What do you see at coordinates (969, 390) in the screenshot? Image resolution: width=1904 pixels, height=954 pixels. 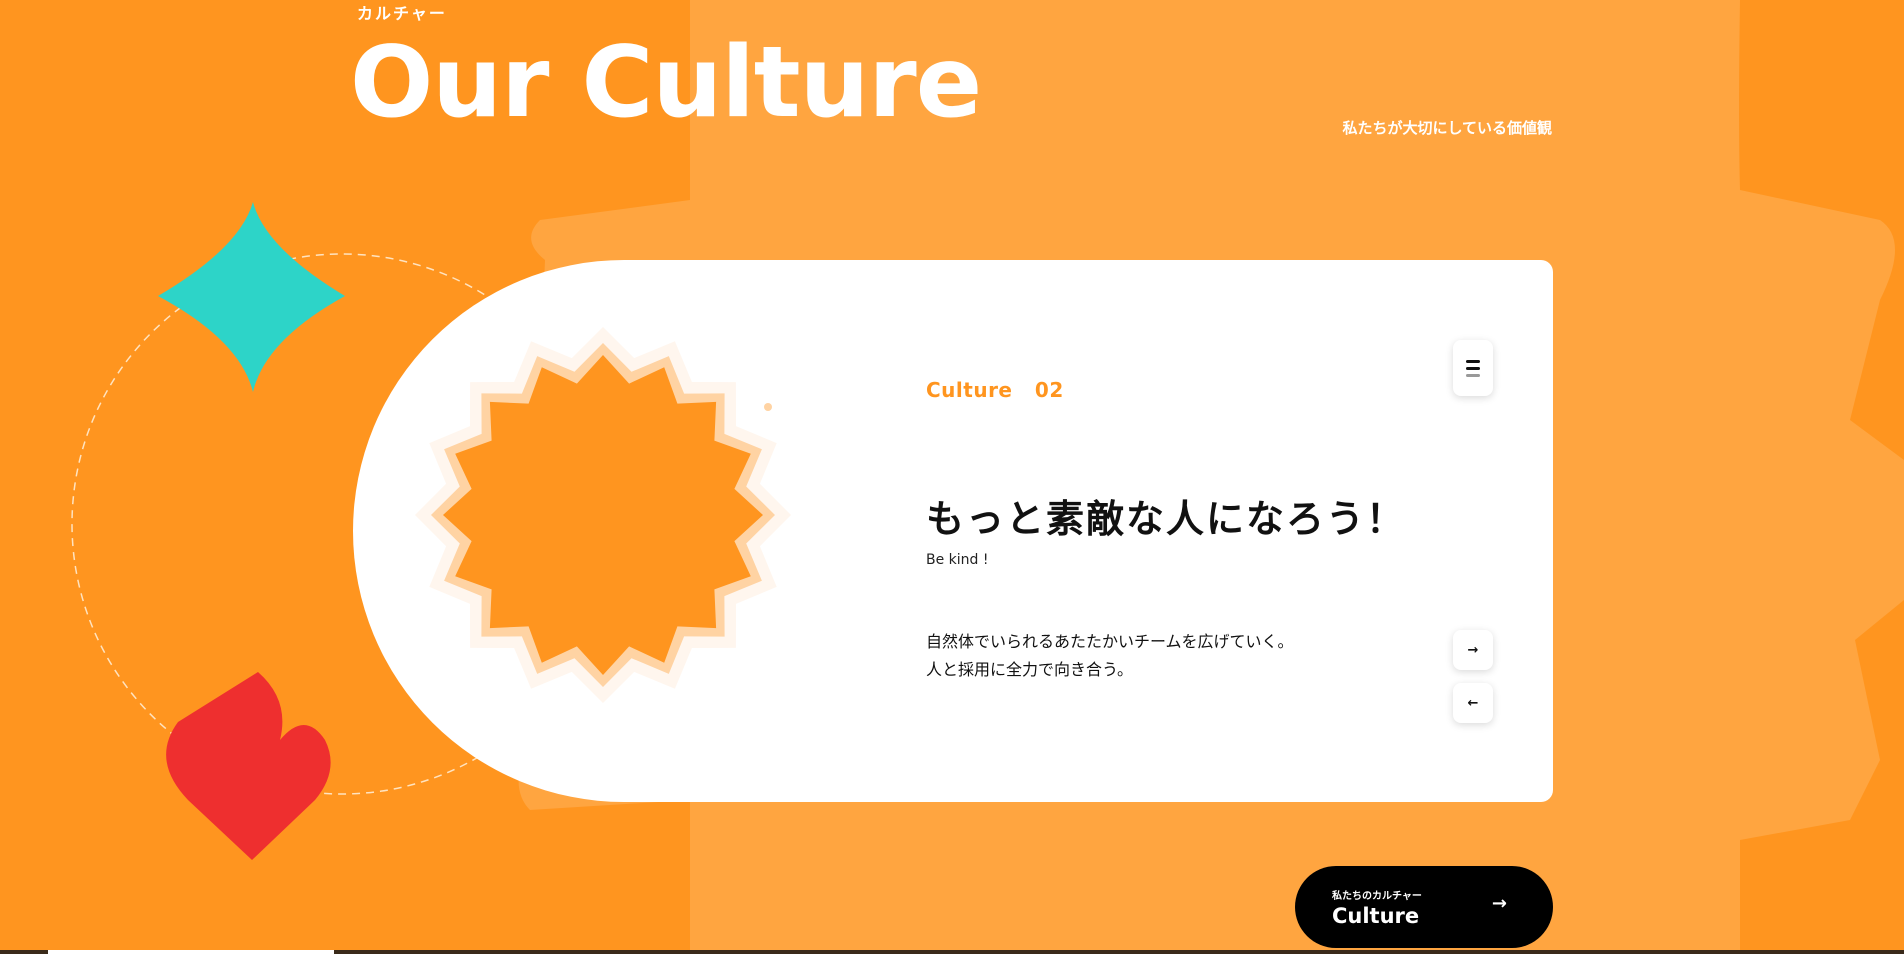 I see `card-label-text: Culture` at bounding box center [969, 390].